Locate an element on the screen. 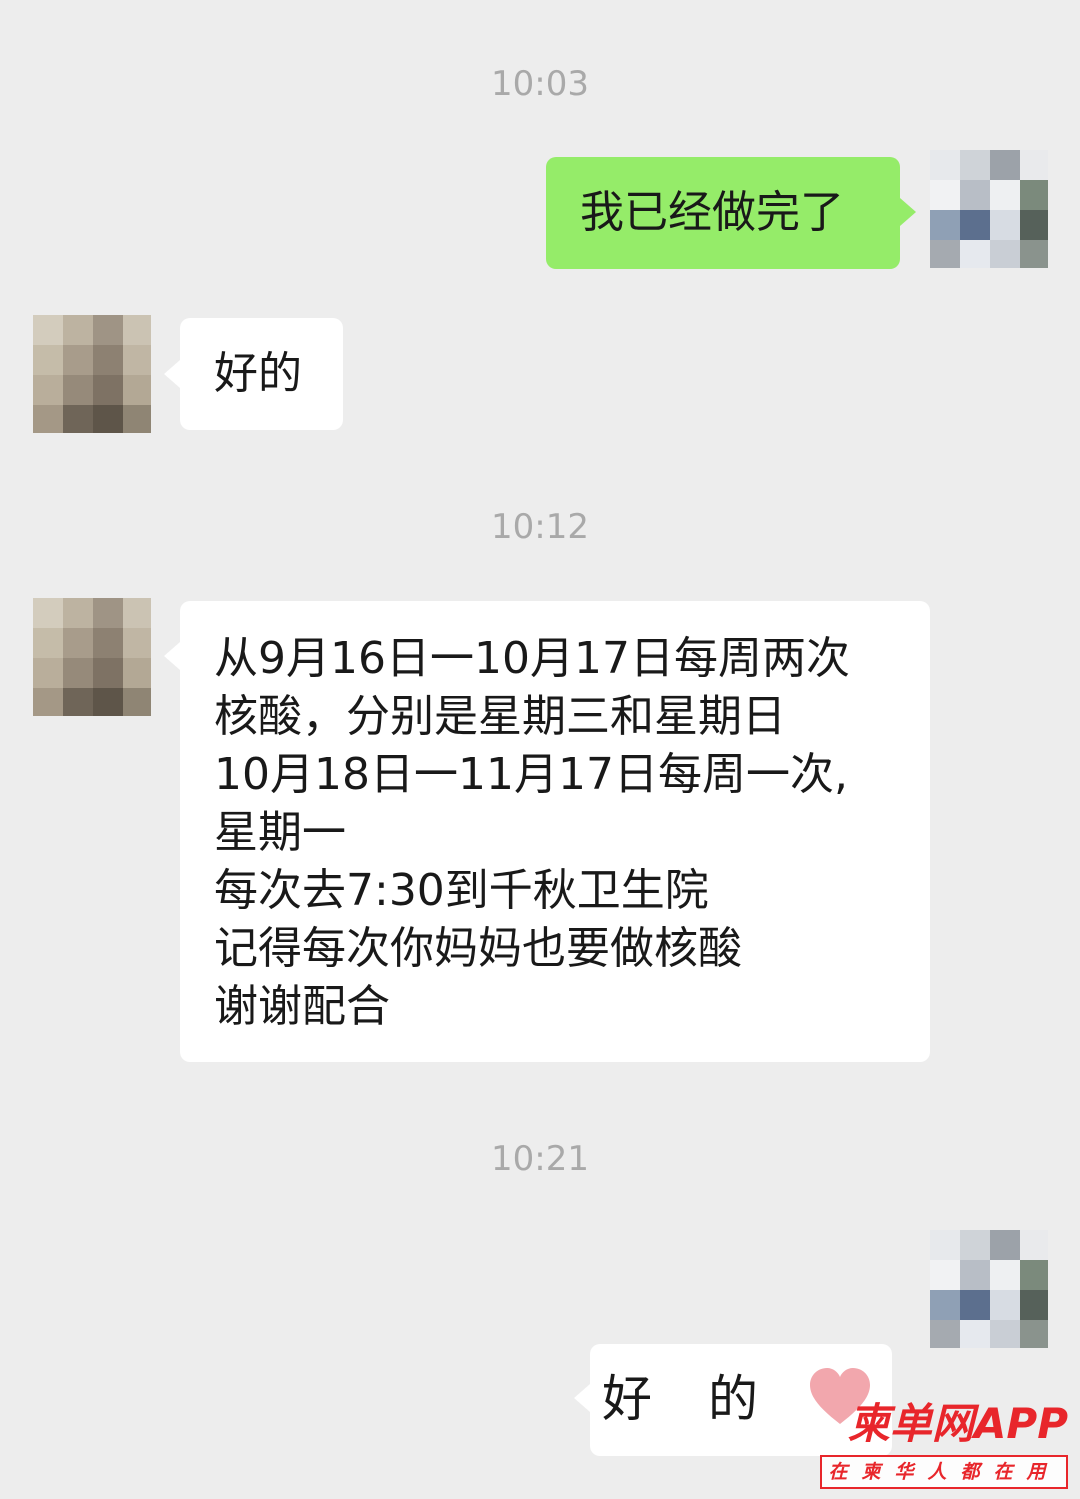  message-text: 我已经做完了 is located at coordinates (712, 212).